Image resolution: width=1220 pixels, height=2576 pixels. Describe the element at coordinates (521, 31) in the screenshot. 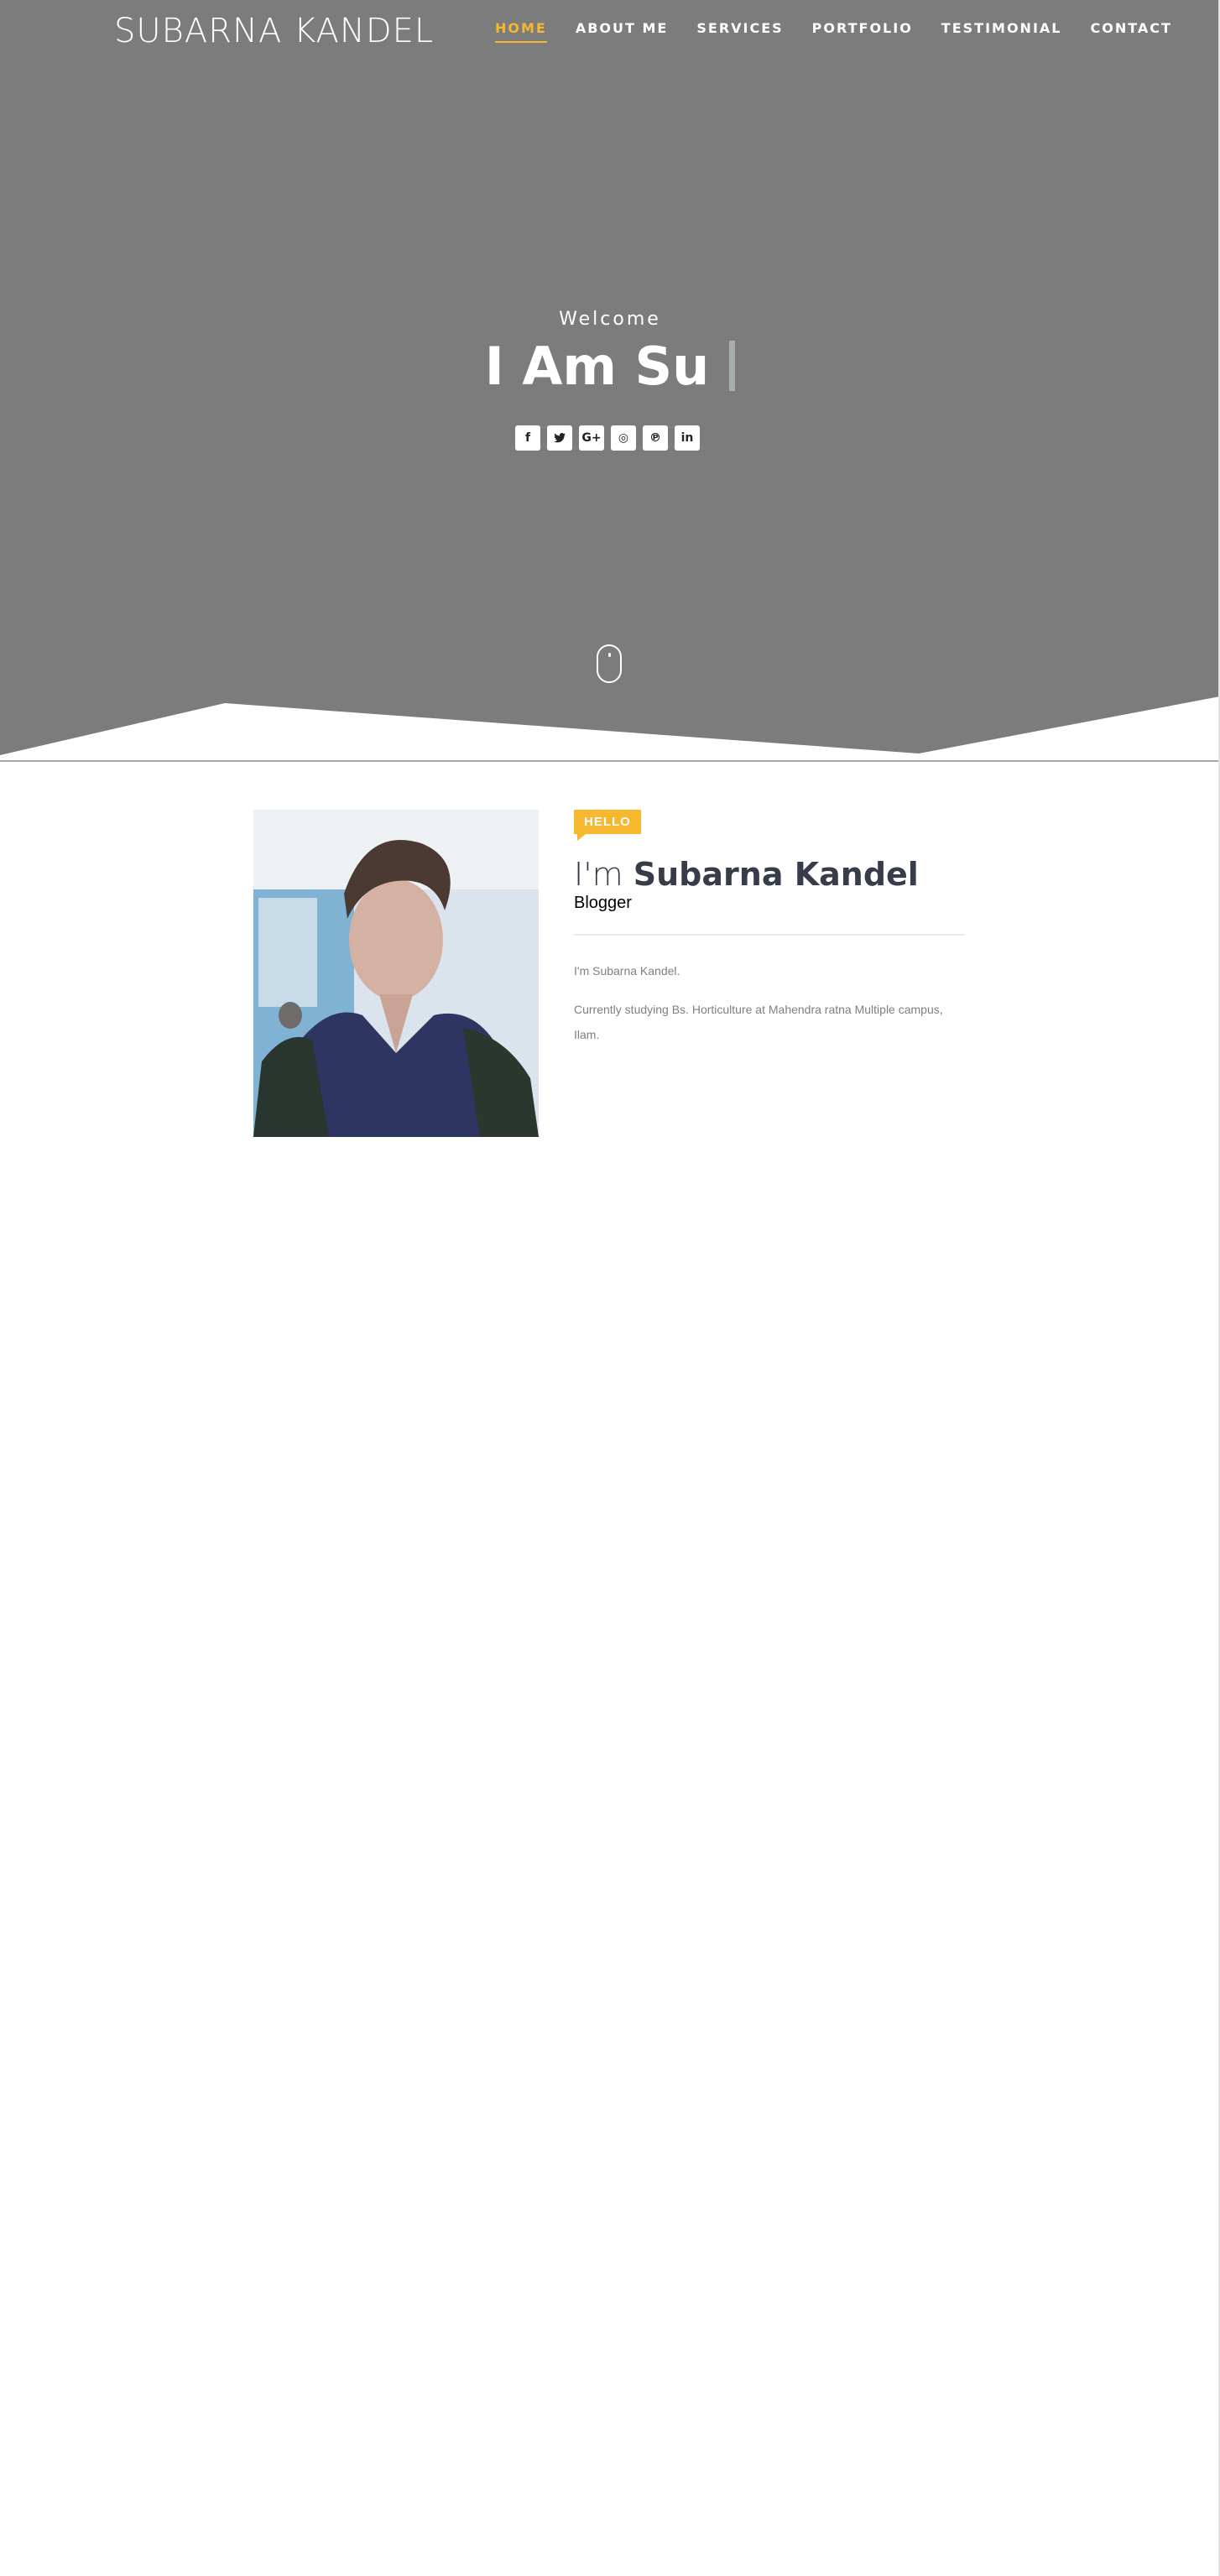

I see `nav-home: HOME` at that location.